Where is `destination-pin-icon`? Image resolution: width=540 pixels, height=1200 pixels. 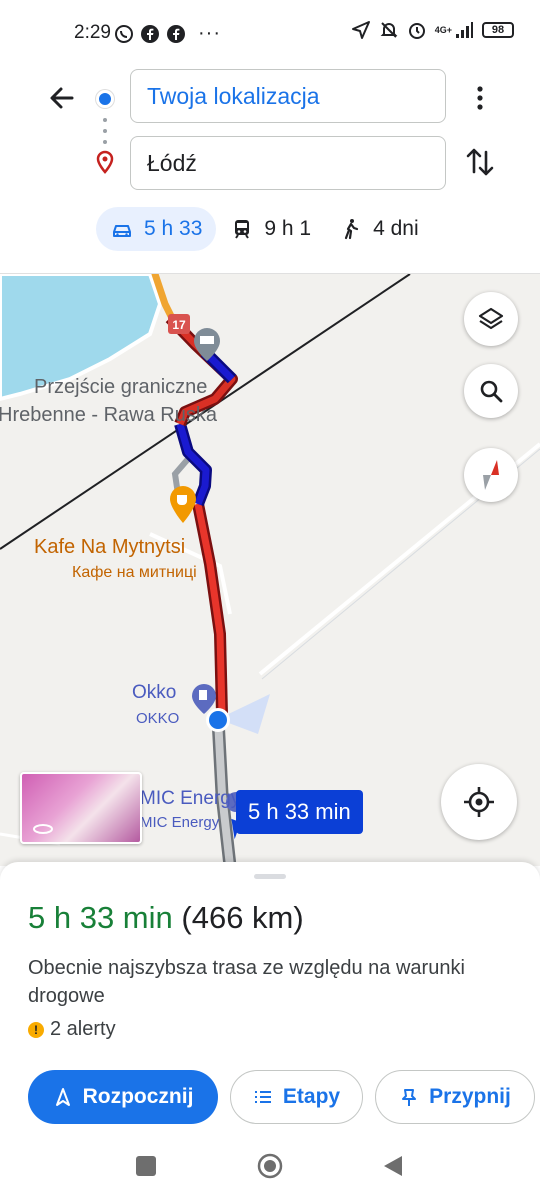 destination-pin-icon is located at coordinates (105, 162).